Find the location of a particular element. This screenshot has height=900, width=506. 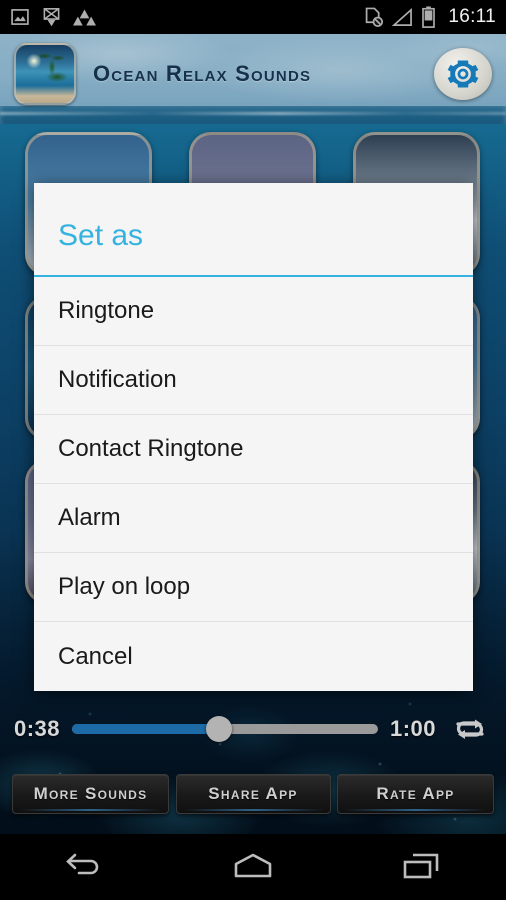

recents-button is located at coordinates (422, 867).